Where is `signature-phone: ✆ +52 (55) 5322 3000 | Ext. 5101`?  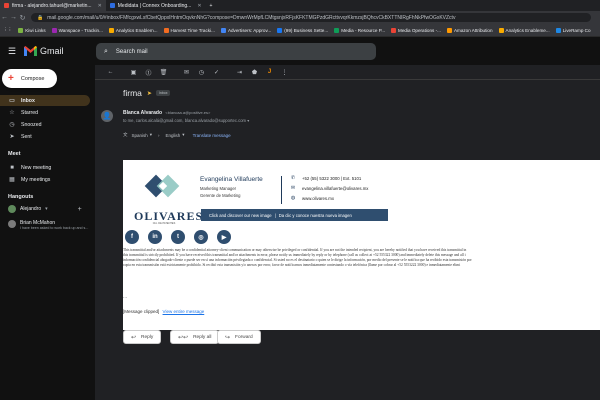 signature-phone: ✆ +52 (55) 5322 3000 | Ext. 5101 is located at coordinates (325, 178).